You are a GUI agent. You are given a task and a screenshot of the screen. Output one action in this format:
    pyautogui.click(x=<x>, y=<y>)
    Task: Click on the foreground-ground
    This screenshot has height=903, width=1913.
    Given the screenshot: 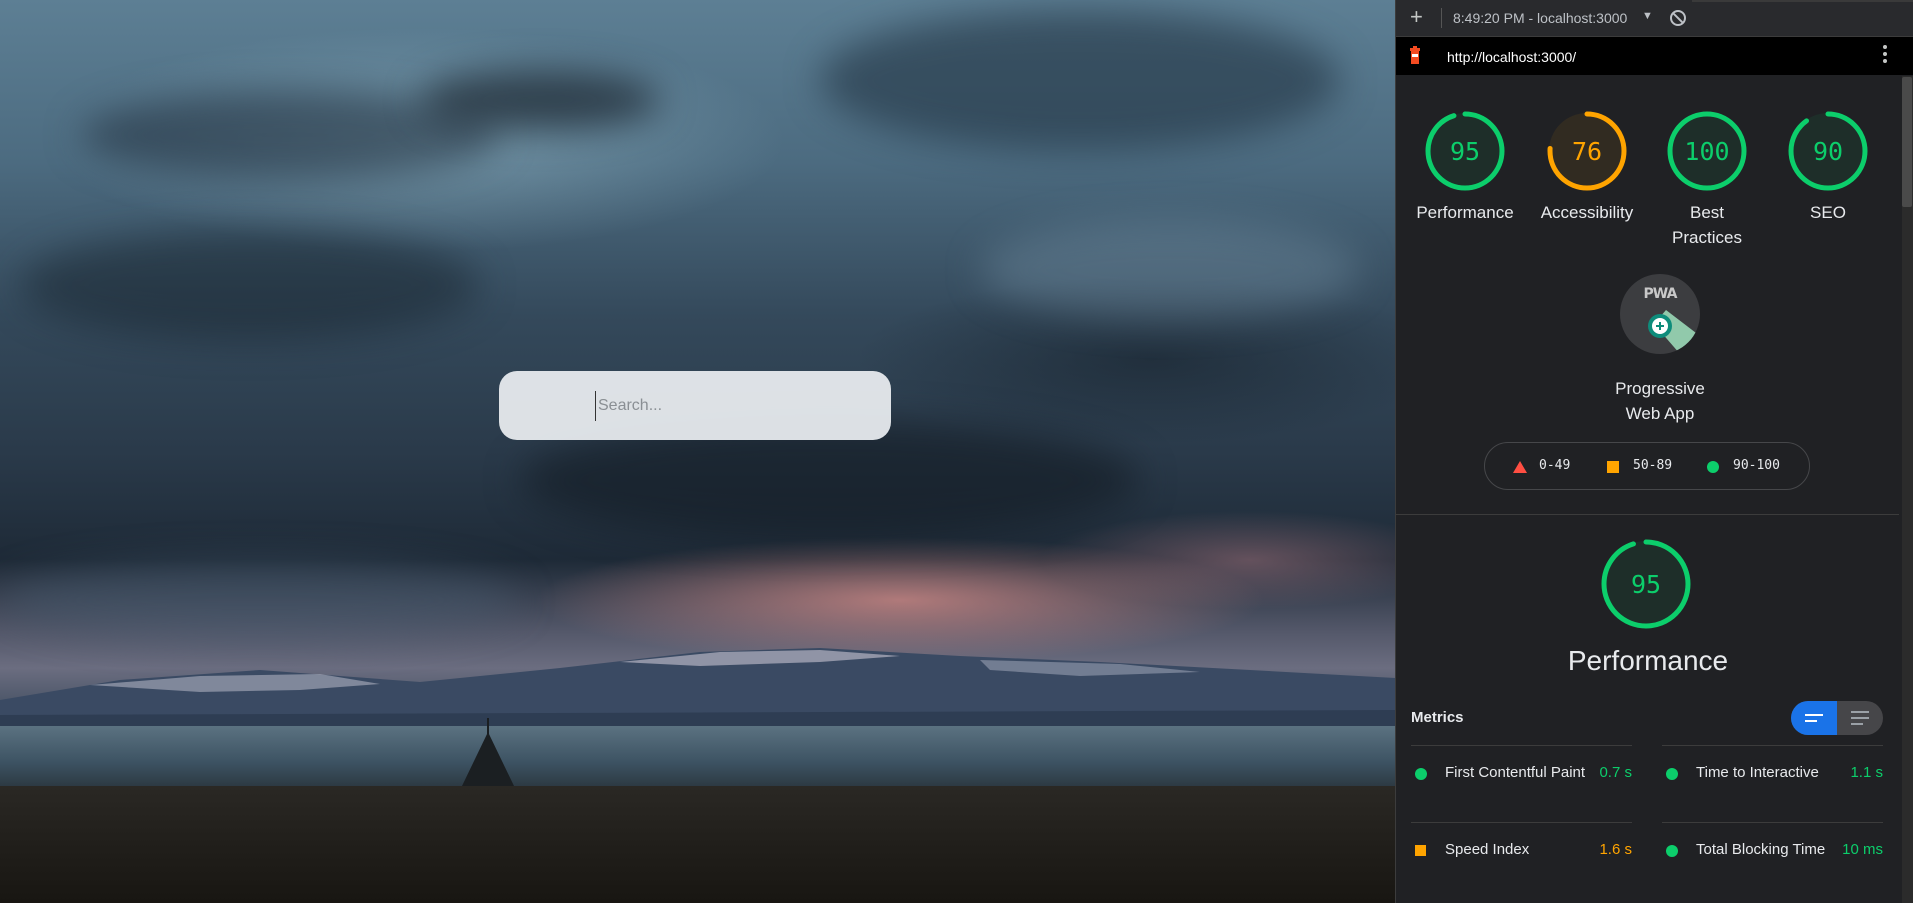 What is the action you would take?
    pyautogui.click(x=697, y=844)
    